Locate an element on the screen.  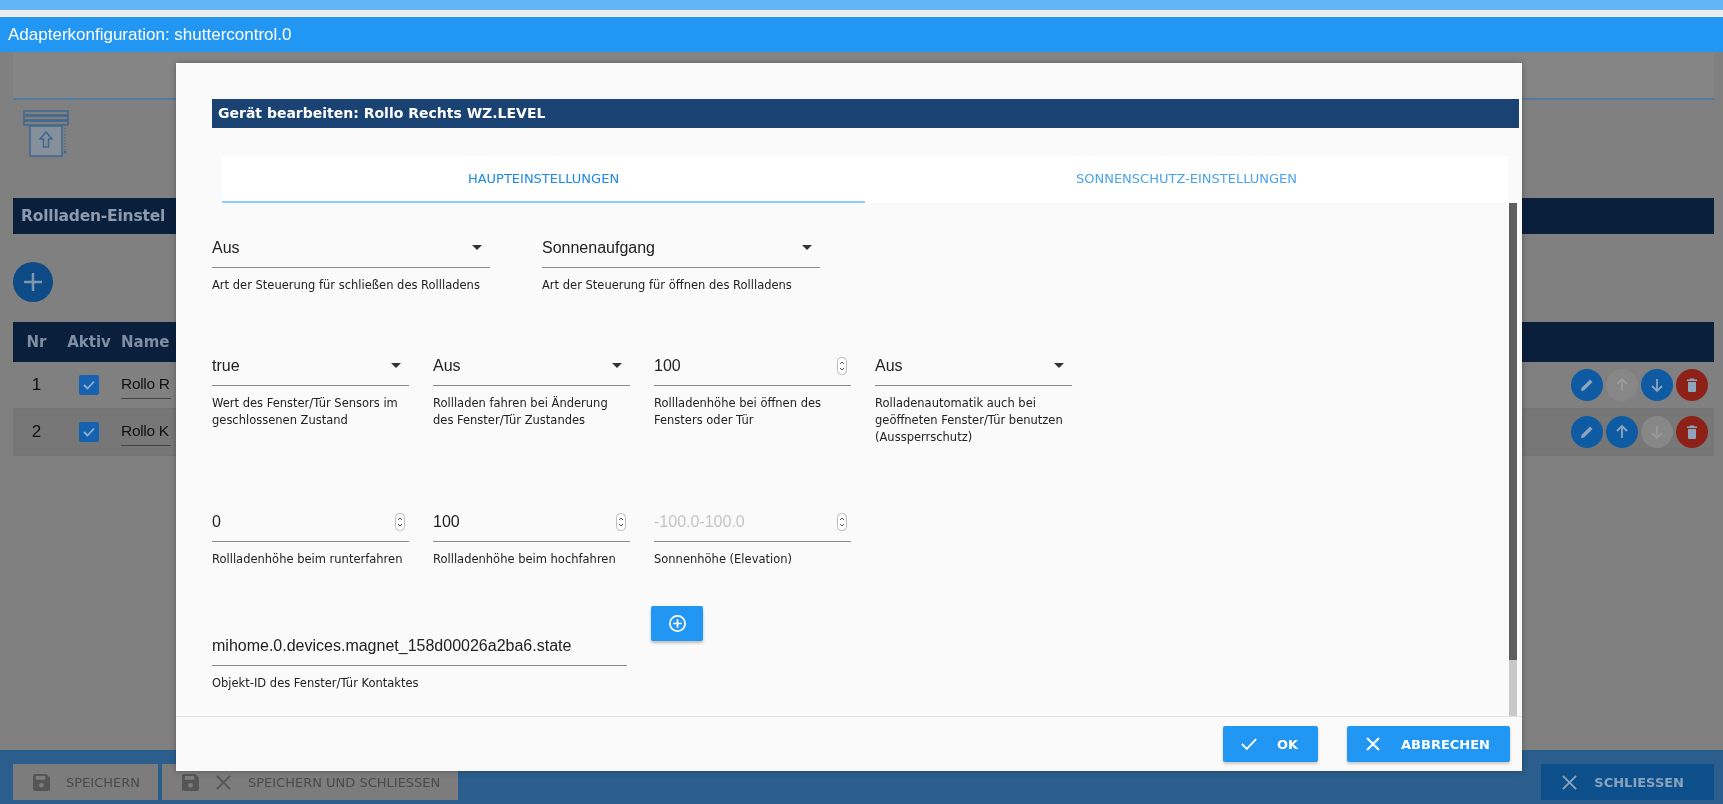
select-field: Sonnenaufgang is located at coordinates (681, 248).